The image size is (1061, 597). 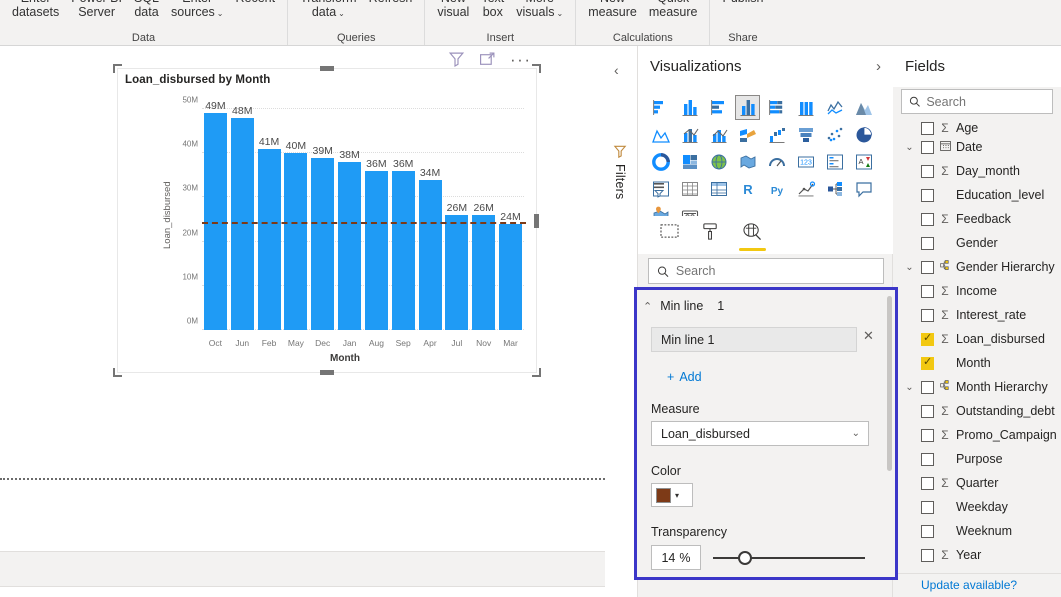 What do you see at coordinates (328, 10) in the screenshot?
I see `ribbon-button-data: Transformdata⌄` at bounding box center [328, 10].